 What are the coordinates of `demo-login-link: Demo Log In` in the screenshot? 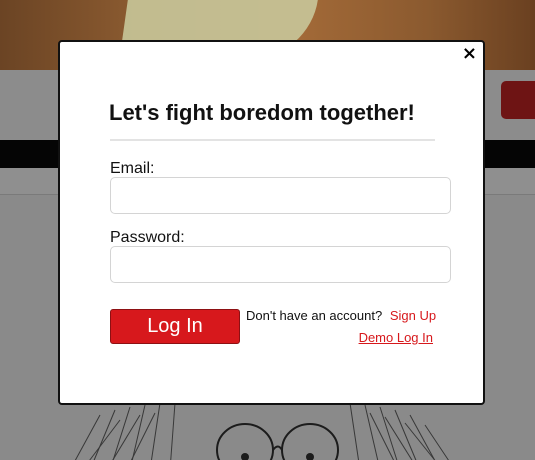 It's located at (396, 337).